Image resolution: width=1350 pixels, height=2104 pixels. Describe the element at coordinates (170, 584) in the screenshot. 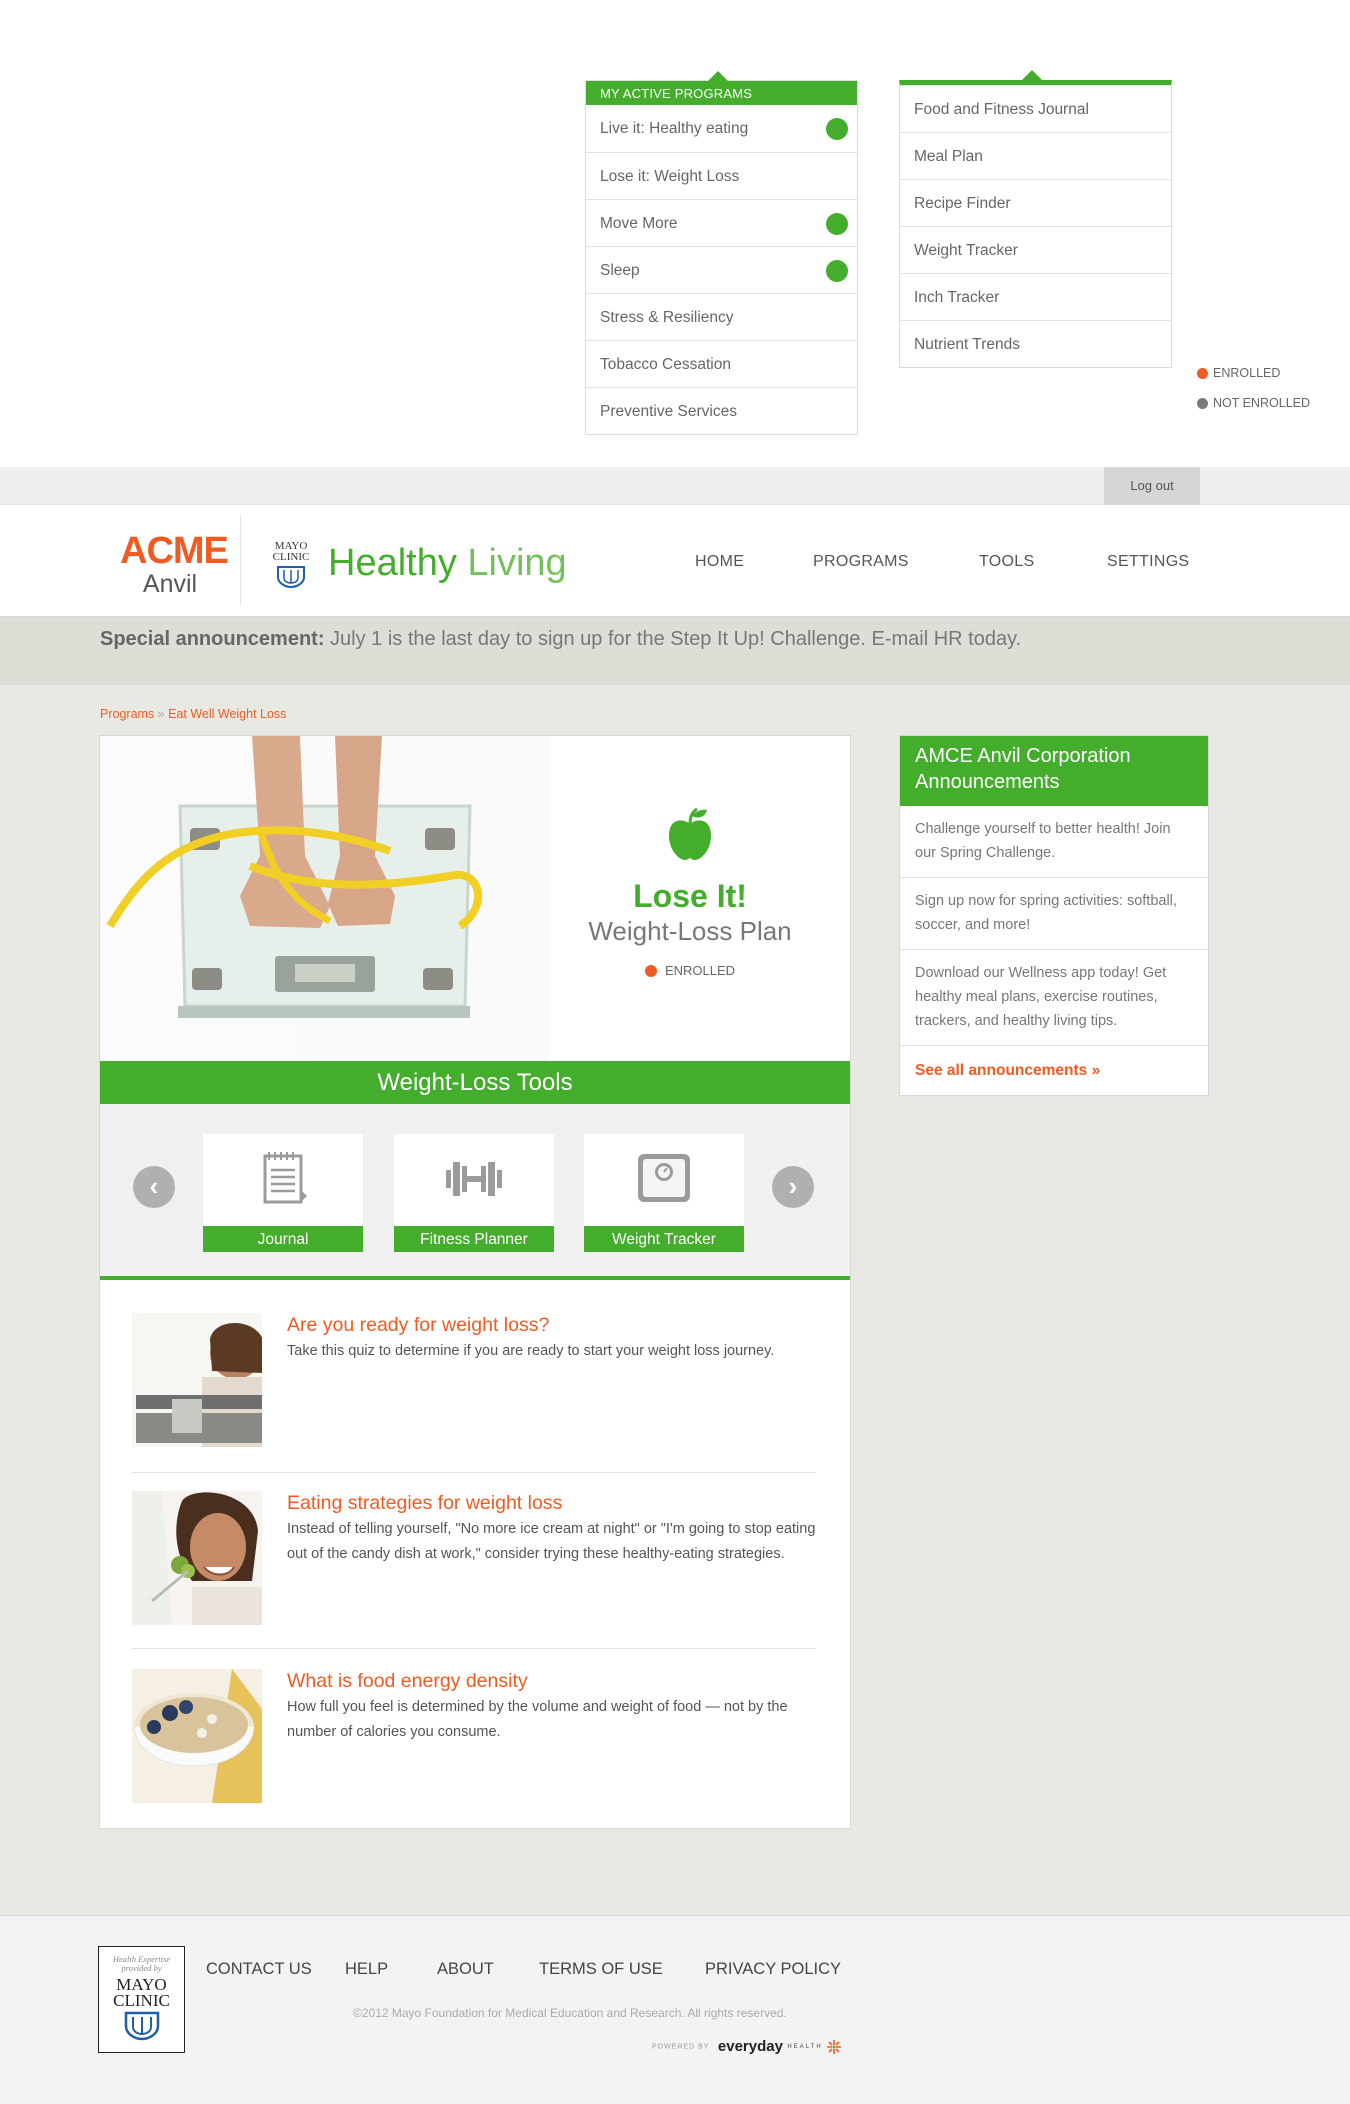

I see `logo-anvil-text: Anvil` at that location.